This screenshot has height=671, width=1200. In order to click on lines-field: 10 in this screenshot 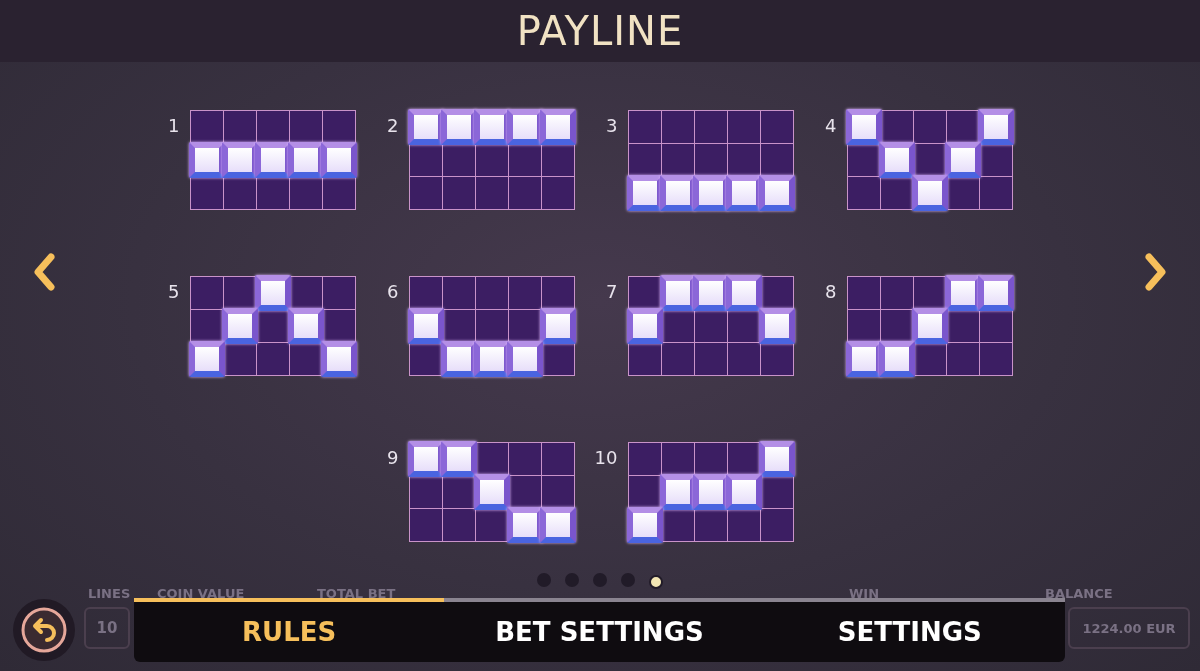, I will do `click(107, 628)`.